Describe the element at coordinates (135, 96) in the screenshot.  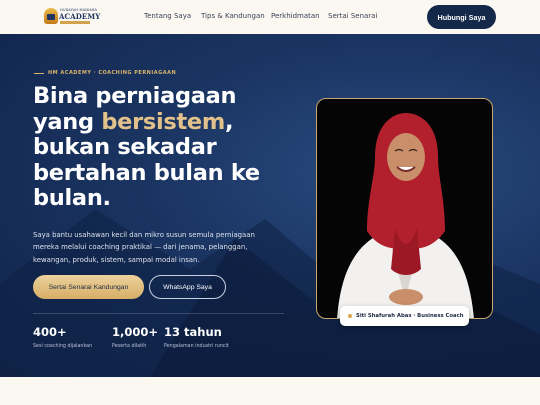
I see `headline-line-1: Bina perniagaan` at that location.